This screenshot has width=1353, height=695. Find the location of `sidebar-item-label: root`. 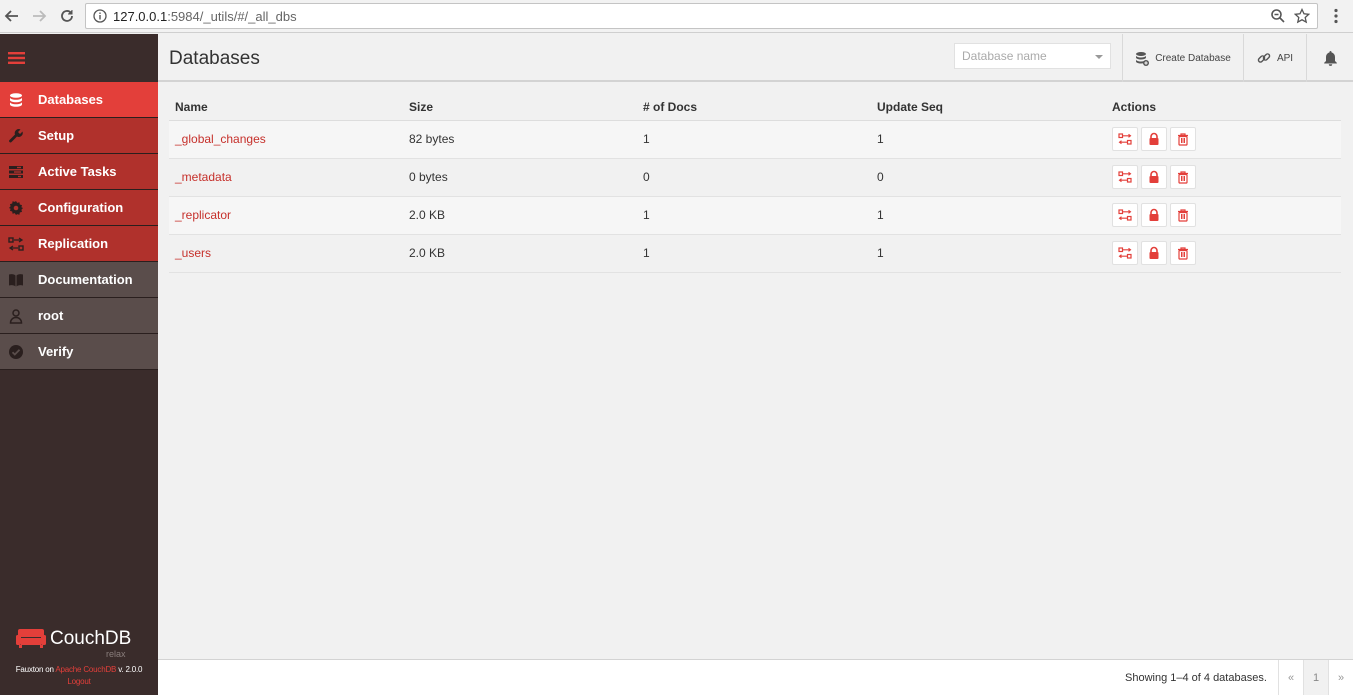

sidebar-item-label: root is located at coordinates (51, 315).